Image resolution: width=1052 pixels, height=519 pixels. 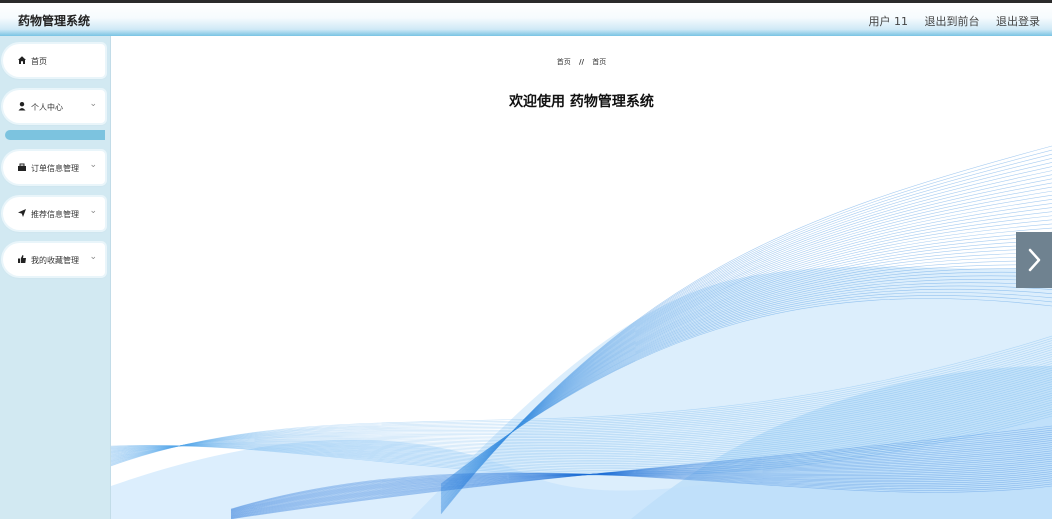 What do you see at coordinates (581, 102) in the screenshot?
I see `welcome-heading: 欢迎使用 药物管理系统` at bounding box center [581, 102].